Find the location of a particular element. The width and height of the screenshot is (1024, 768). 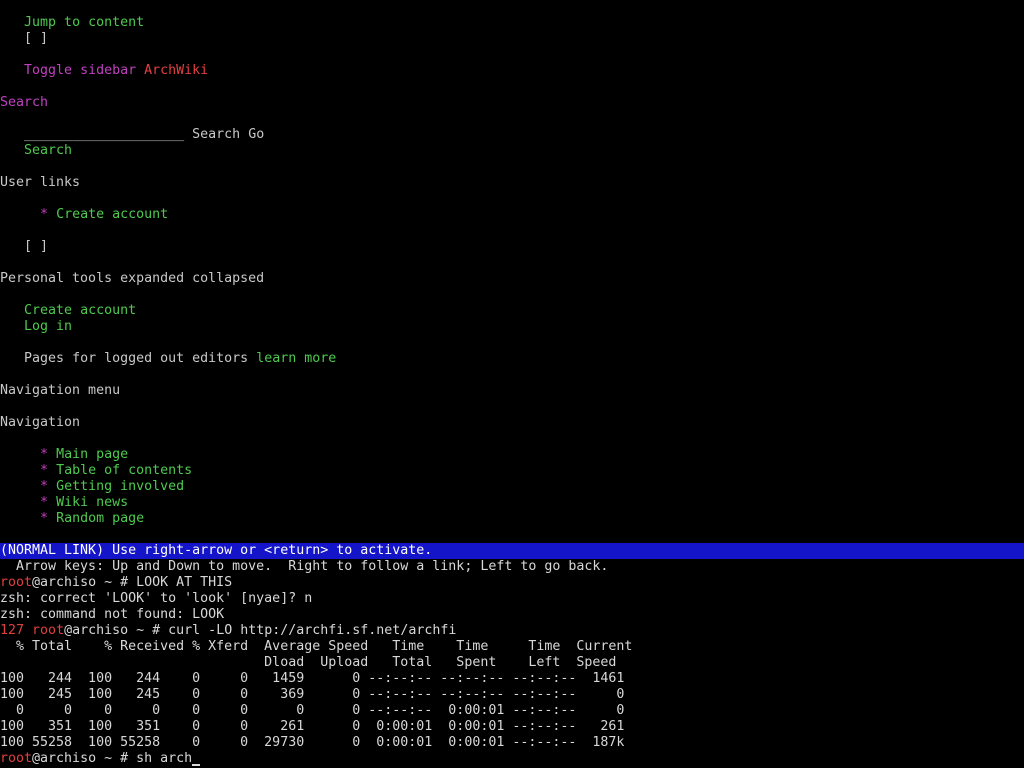

cursor-icon is located at coordinates (196, 765).